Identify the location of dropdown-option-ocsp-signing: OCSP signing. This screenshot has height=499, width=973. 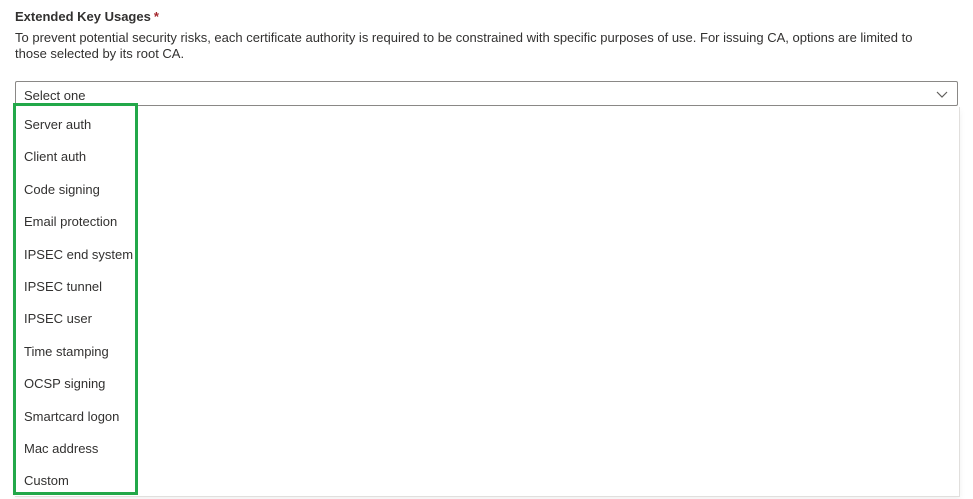
(486, 384).